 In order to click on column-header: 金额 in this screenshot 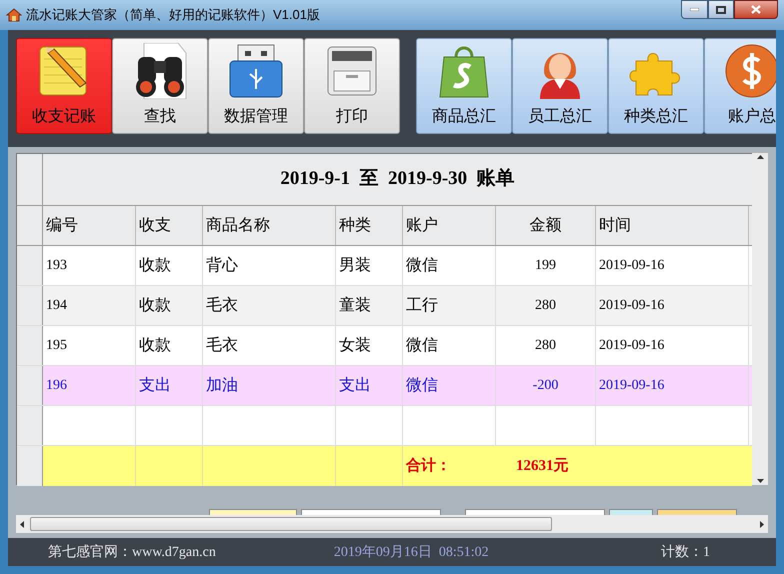, I will do `click(546, 225)`.